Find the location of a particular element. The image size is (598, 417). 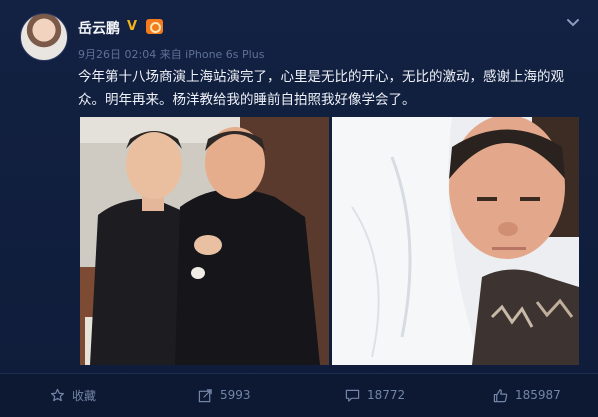

favorite-button: 收藏 is located at coordinates (73, 395).